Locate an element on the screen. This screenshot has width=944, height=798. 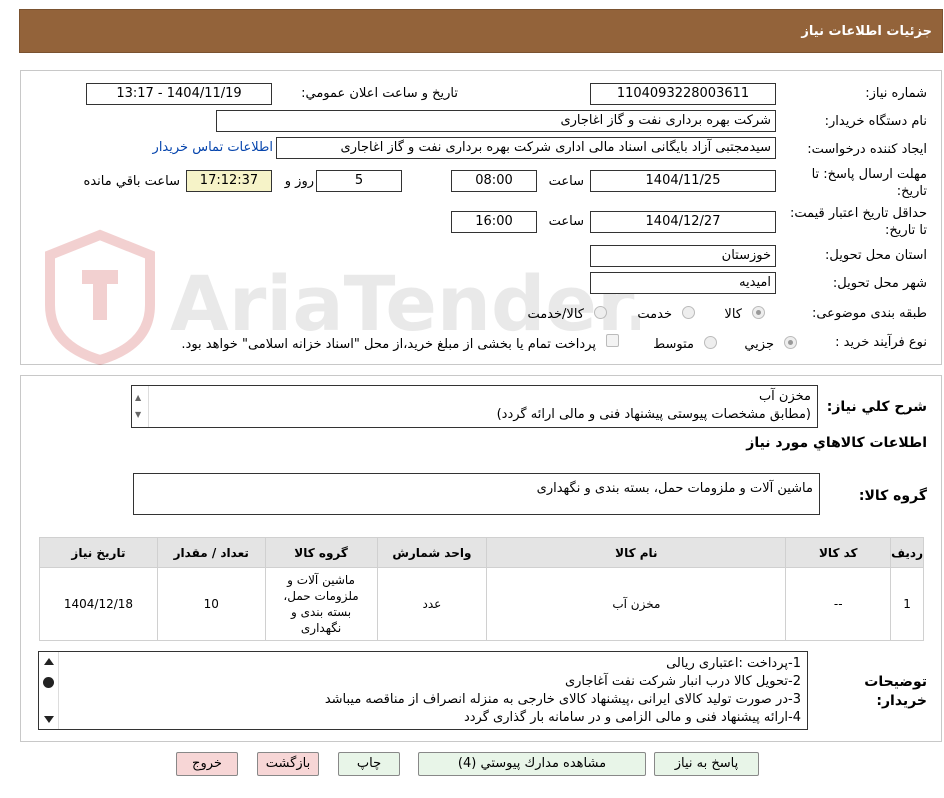
buyer-notes-scrollbar is located at coordinates (49, 690).